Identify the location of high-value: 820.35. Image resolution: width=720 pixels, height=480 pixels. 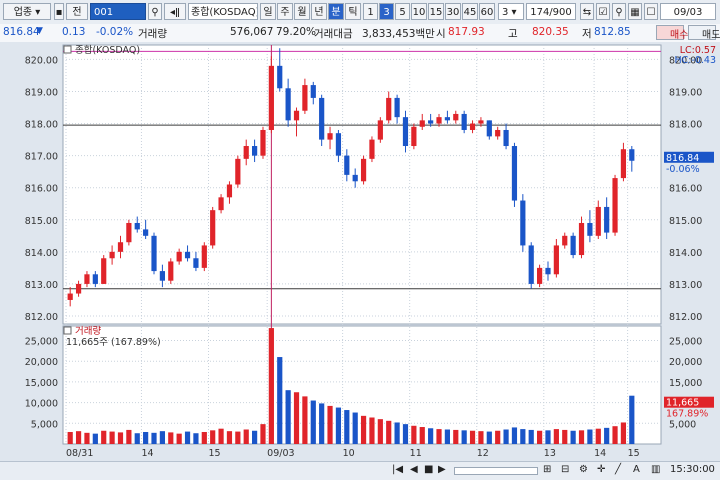
(550, 32).